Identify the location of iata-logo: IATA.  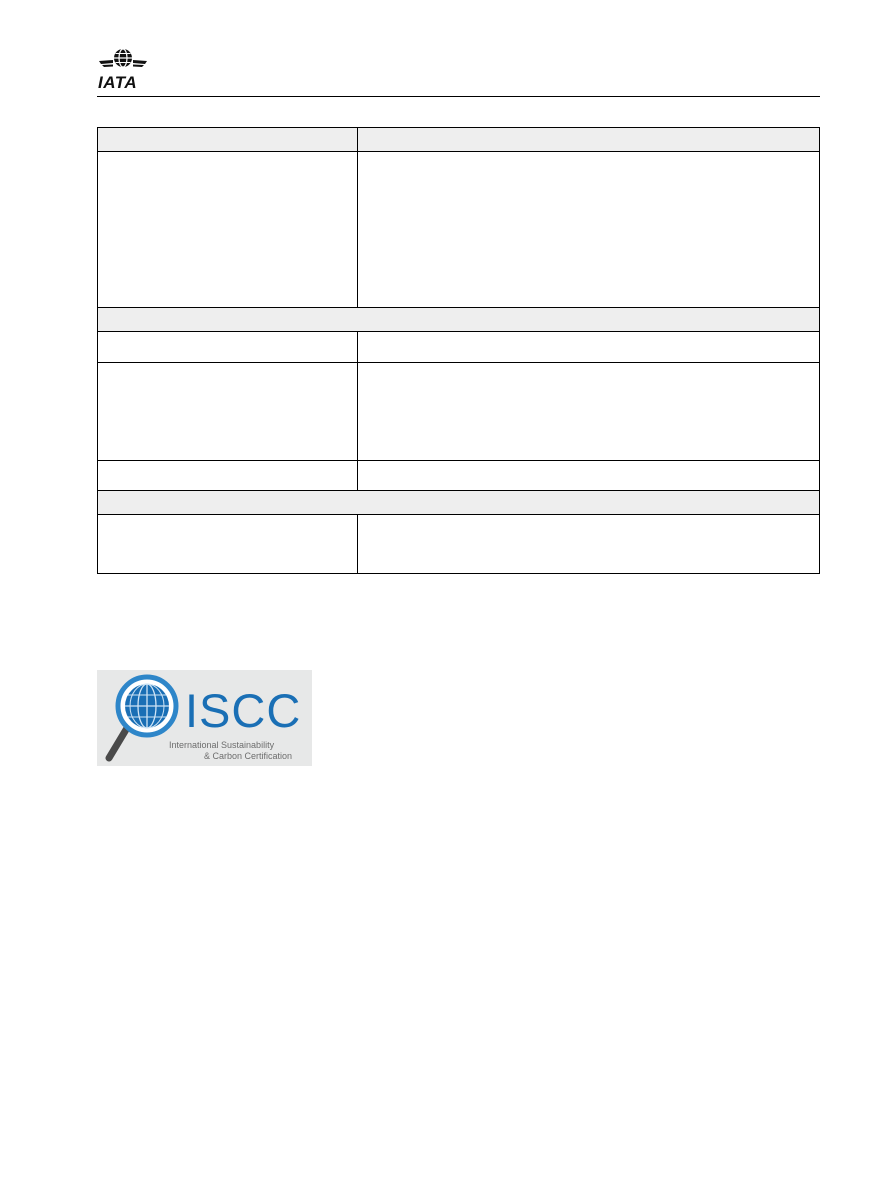
(123, 70).